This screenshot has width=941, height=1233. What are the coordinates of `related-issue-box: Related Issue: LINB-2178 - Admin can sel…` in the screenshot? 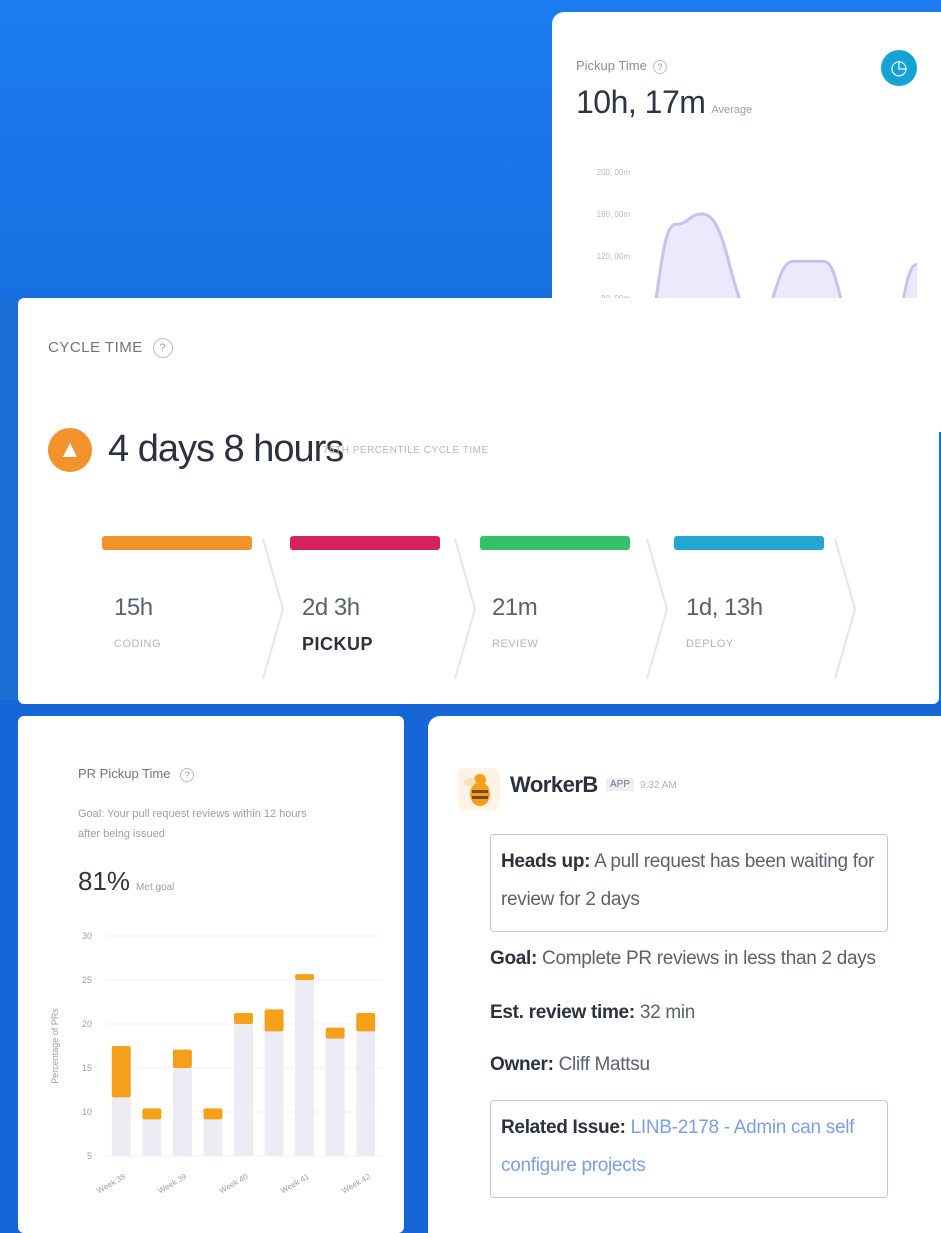 It's located at (689, 1149).